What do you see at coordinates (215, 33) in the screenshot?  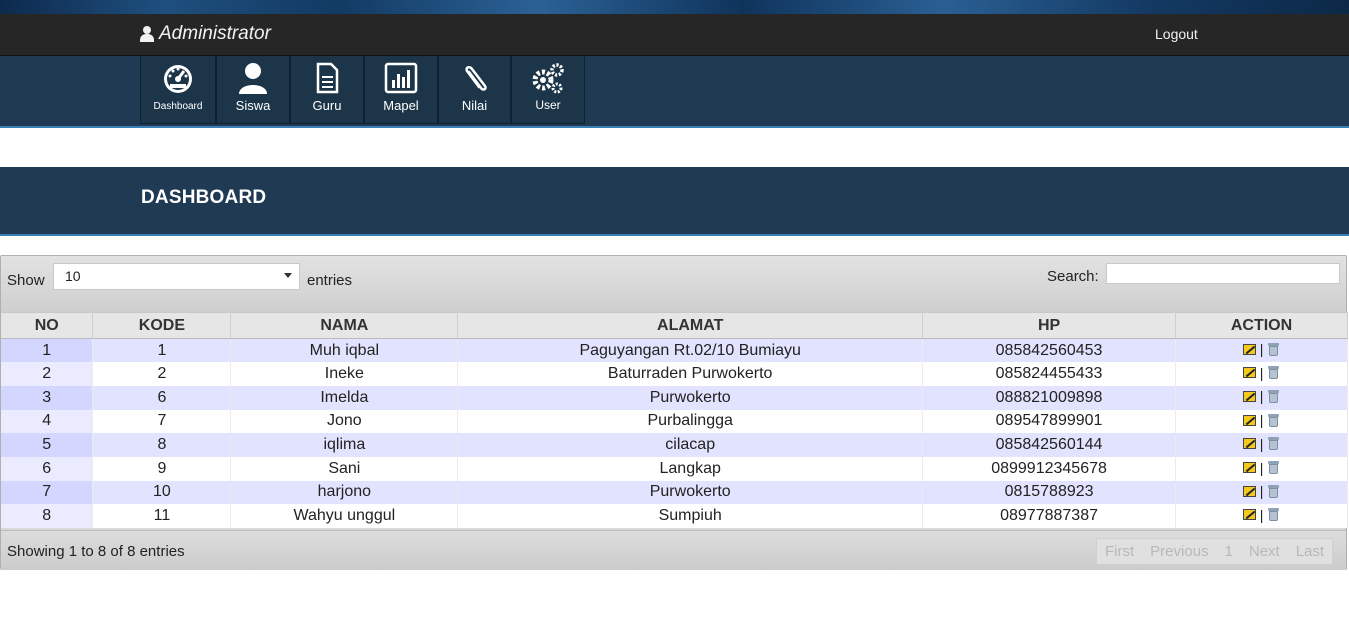 I see `brand-label: Administrator` at bounding box center [215, 33].